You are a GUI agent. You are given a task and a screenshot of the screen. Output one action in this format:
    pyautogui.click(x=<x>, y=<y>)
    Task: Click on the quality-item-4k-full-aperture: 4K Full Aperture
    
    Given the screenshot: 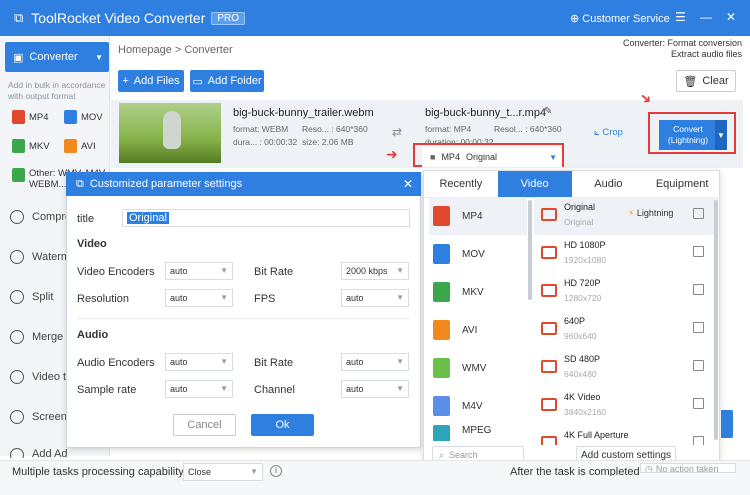 What is the action you would take?
    pyautogui.click(x=626, y=435)
    